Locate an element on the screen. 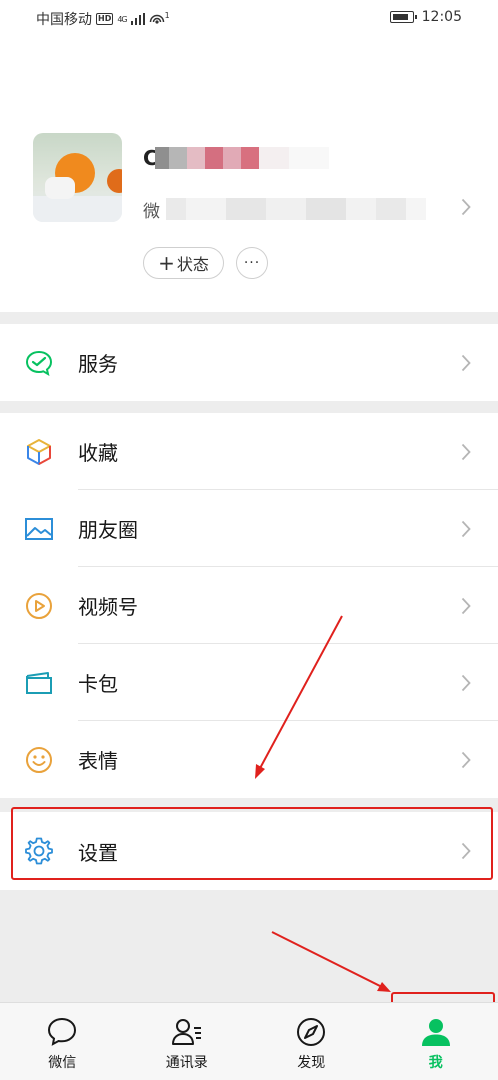 The image size is (498, 1080). wechat-id-redacted: 微 is located at coordinates (284, 209).